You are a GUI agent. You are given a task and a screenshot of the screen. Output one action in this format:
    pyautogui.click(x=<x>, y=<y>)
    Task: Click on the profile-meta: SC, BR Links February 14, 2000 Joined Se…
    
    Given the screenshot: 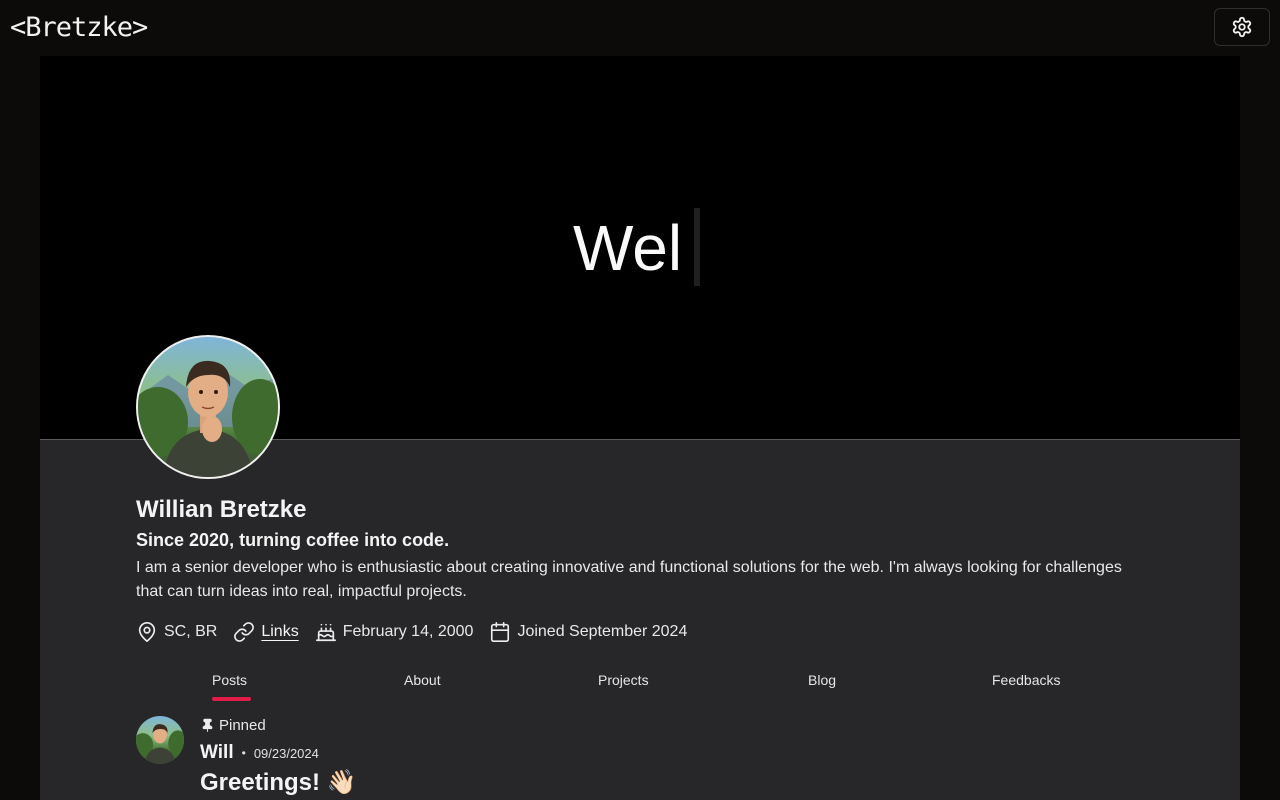 What is the action you would take?
    pyautogui.click(x=411, y=632)
    